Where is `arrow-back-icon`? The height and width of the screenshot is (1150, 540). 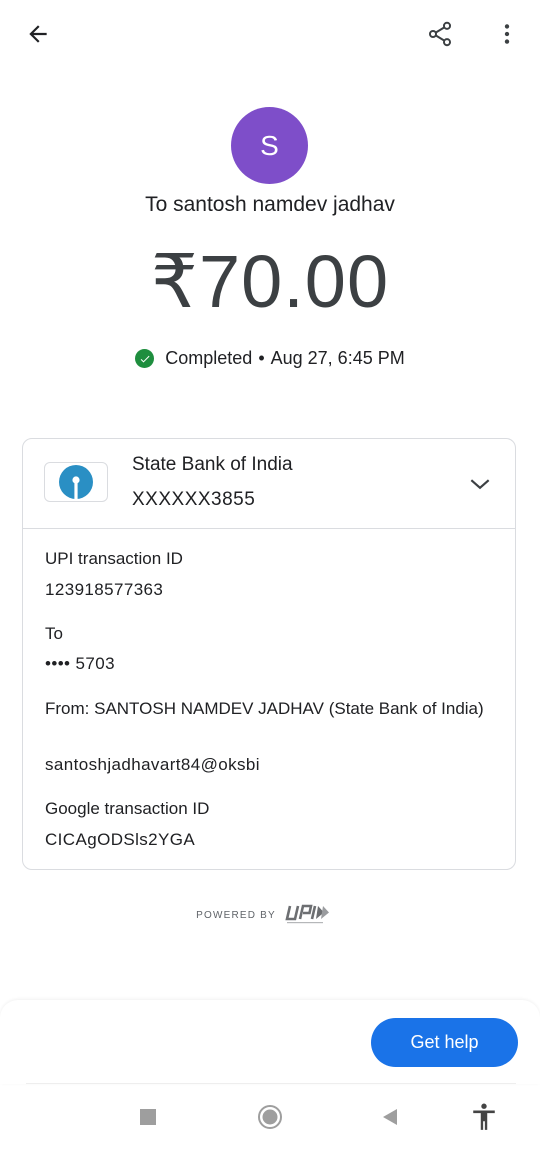
arrow-back-icon is located at coordinates (38, 34).